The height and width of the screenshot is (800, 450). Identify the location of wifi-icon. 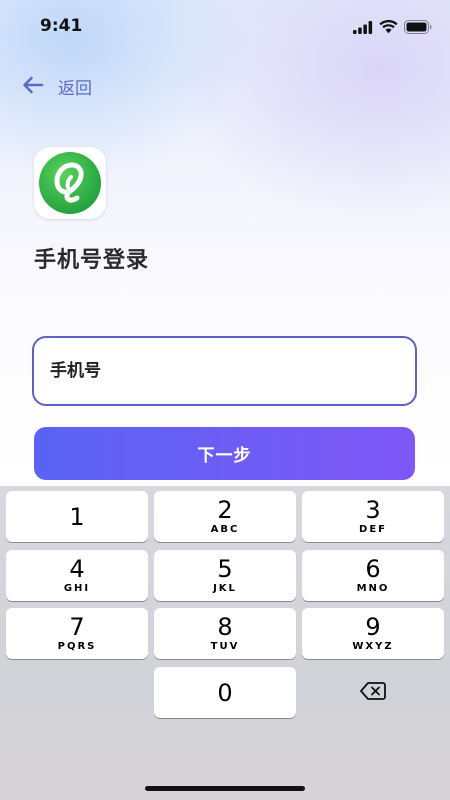
(388, 28).